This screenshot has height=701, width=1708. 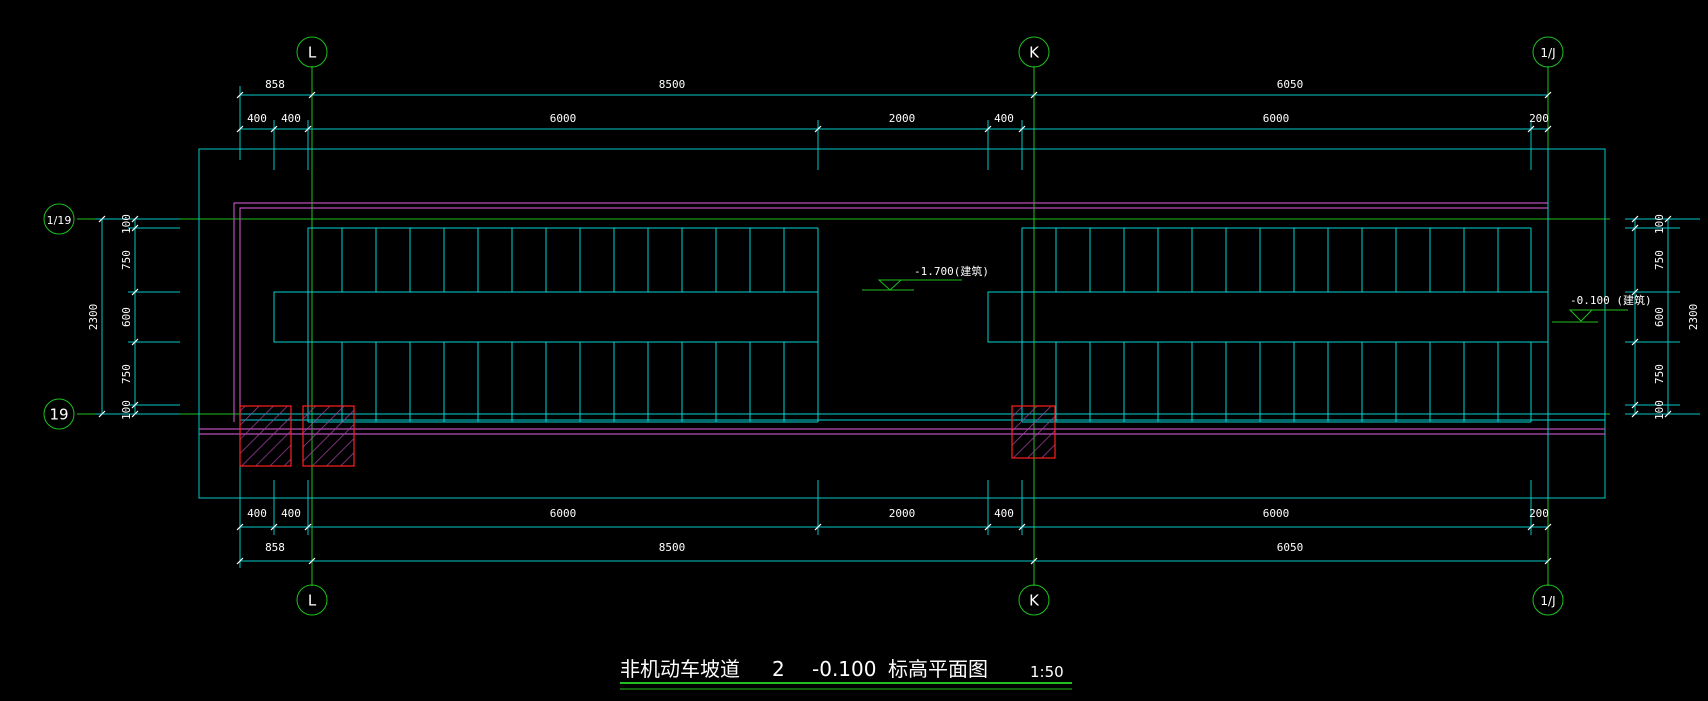 I want to click on svg-text: 19, so click(x=58, y=415).